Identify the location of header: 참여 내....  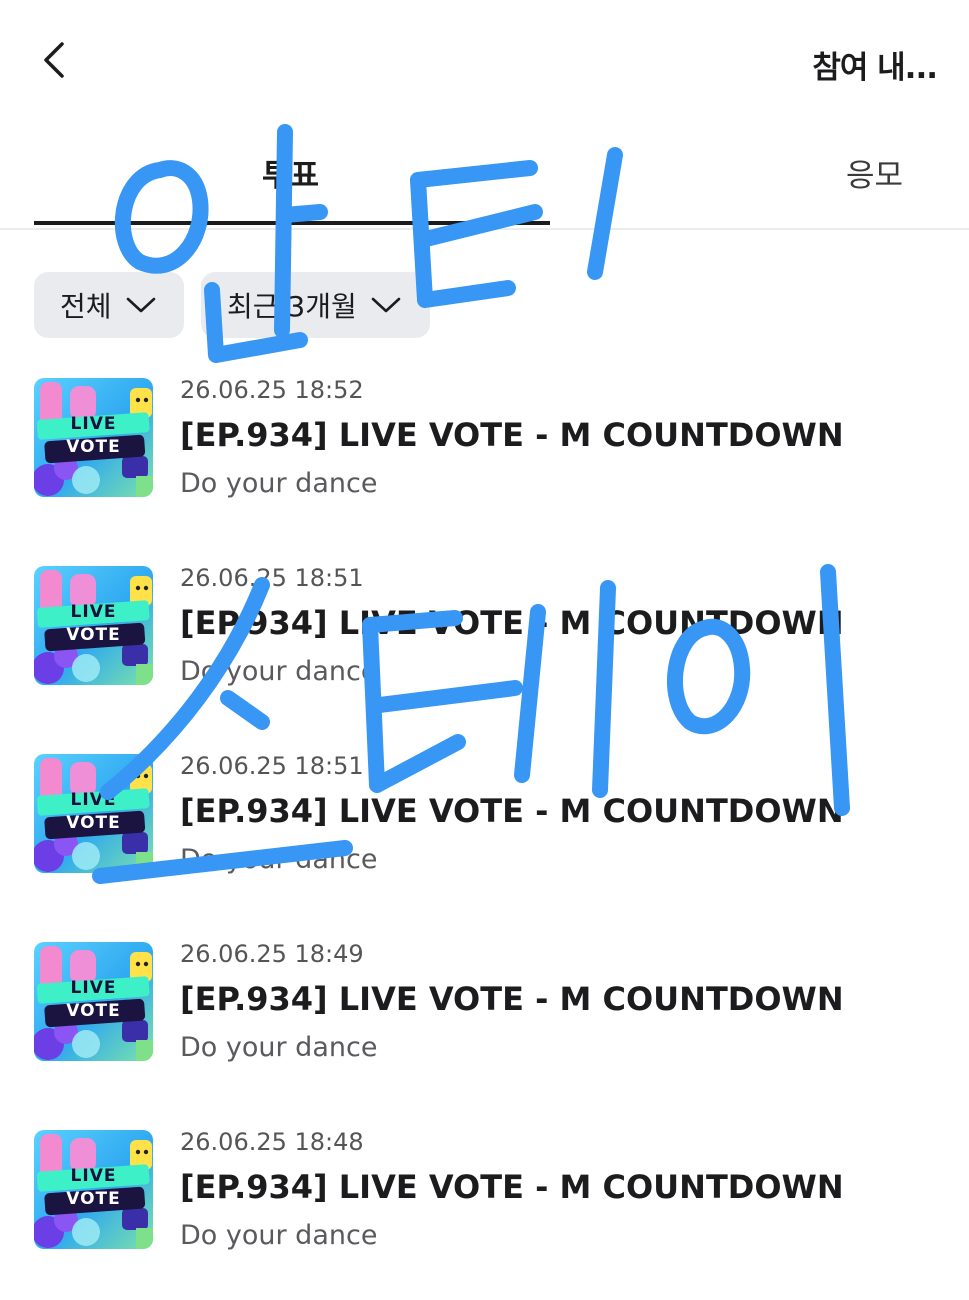
(484, 60).